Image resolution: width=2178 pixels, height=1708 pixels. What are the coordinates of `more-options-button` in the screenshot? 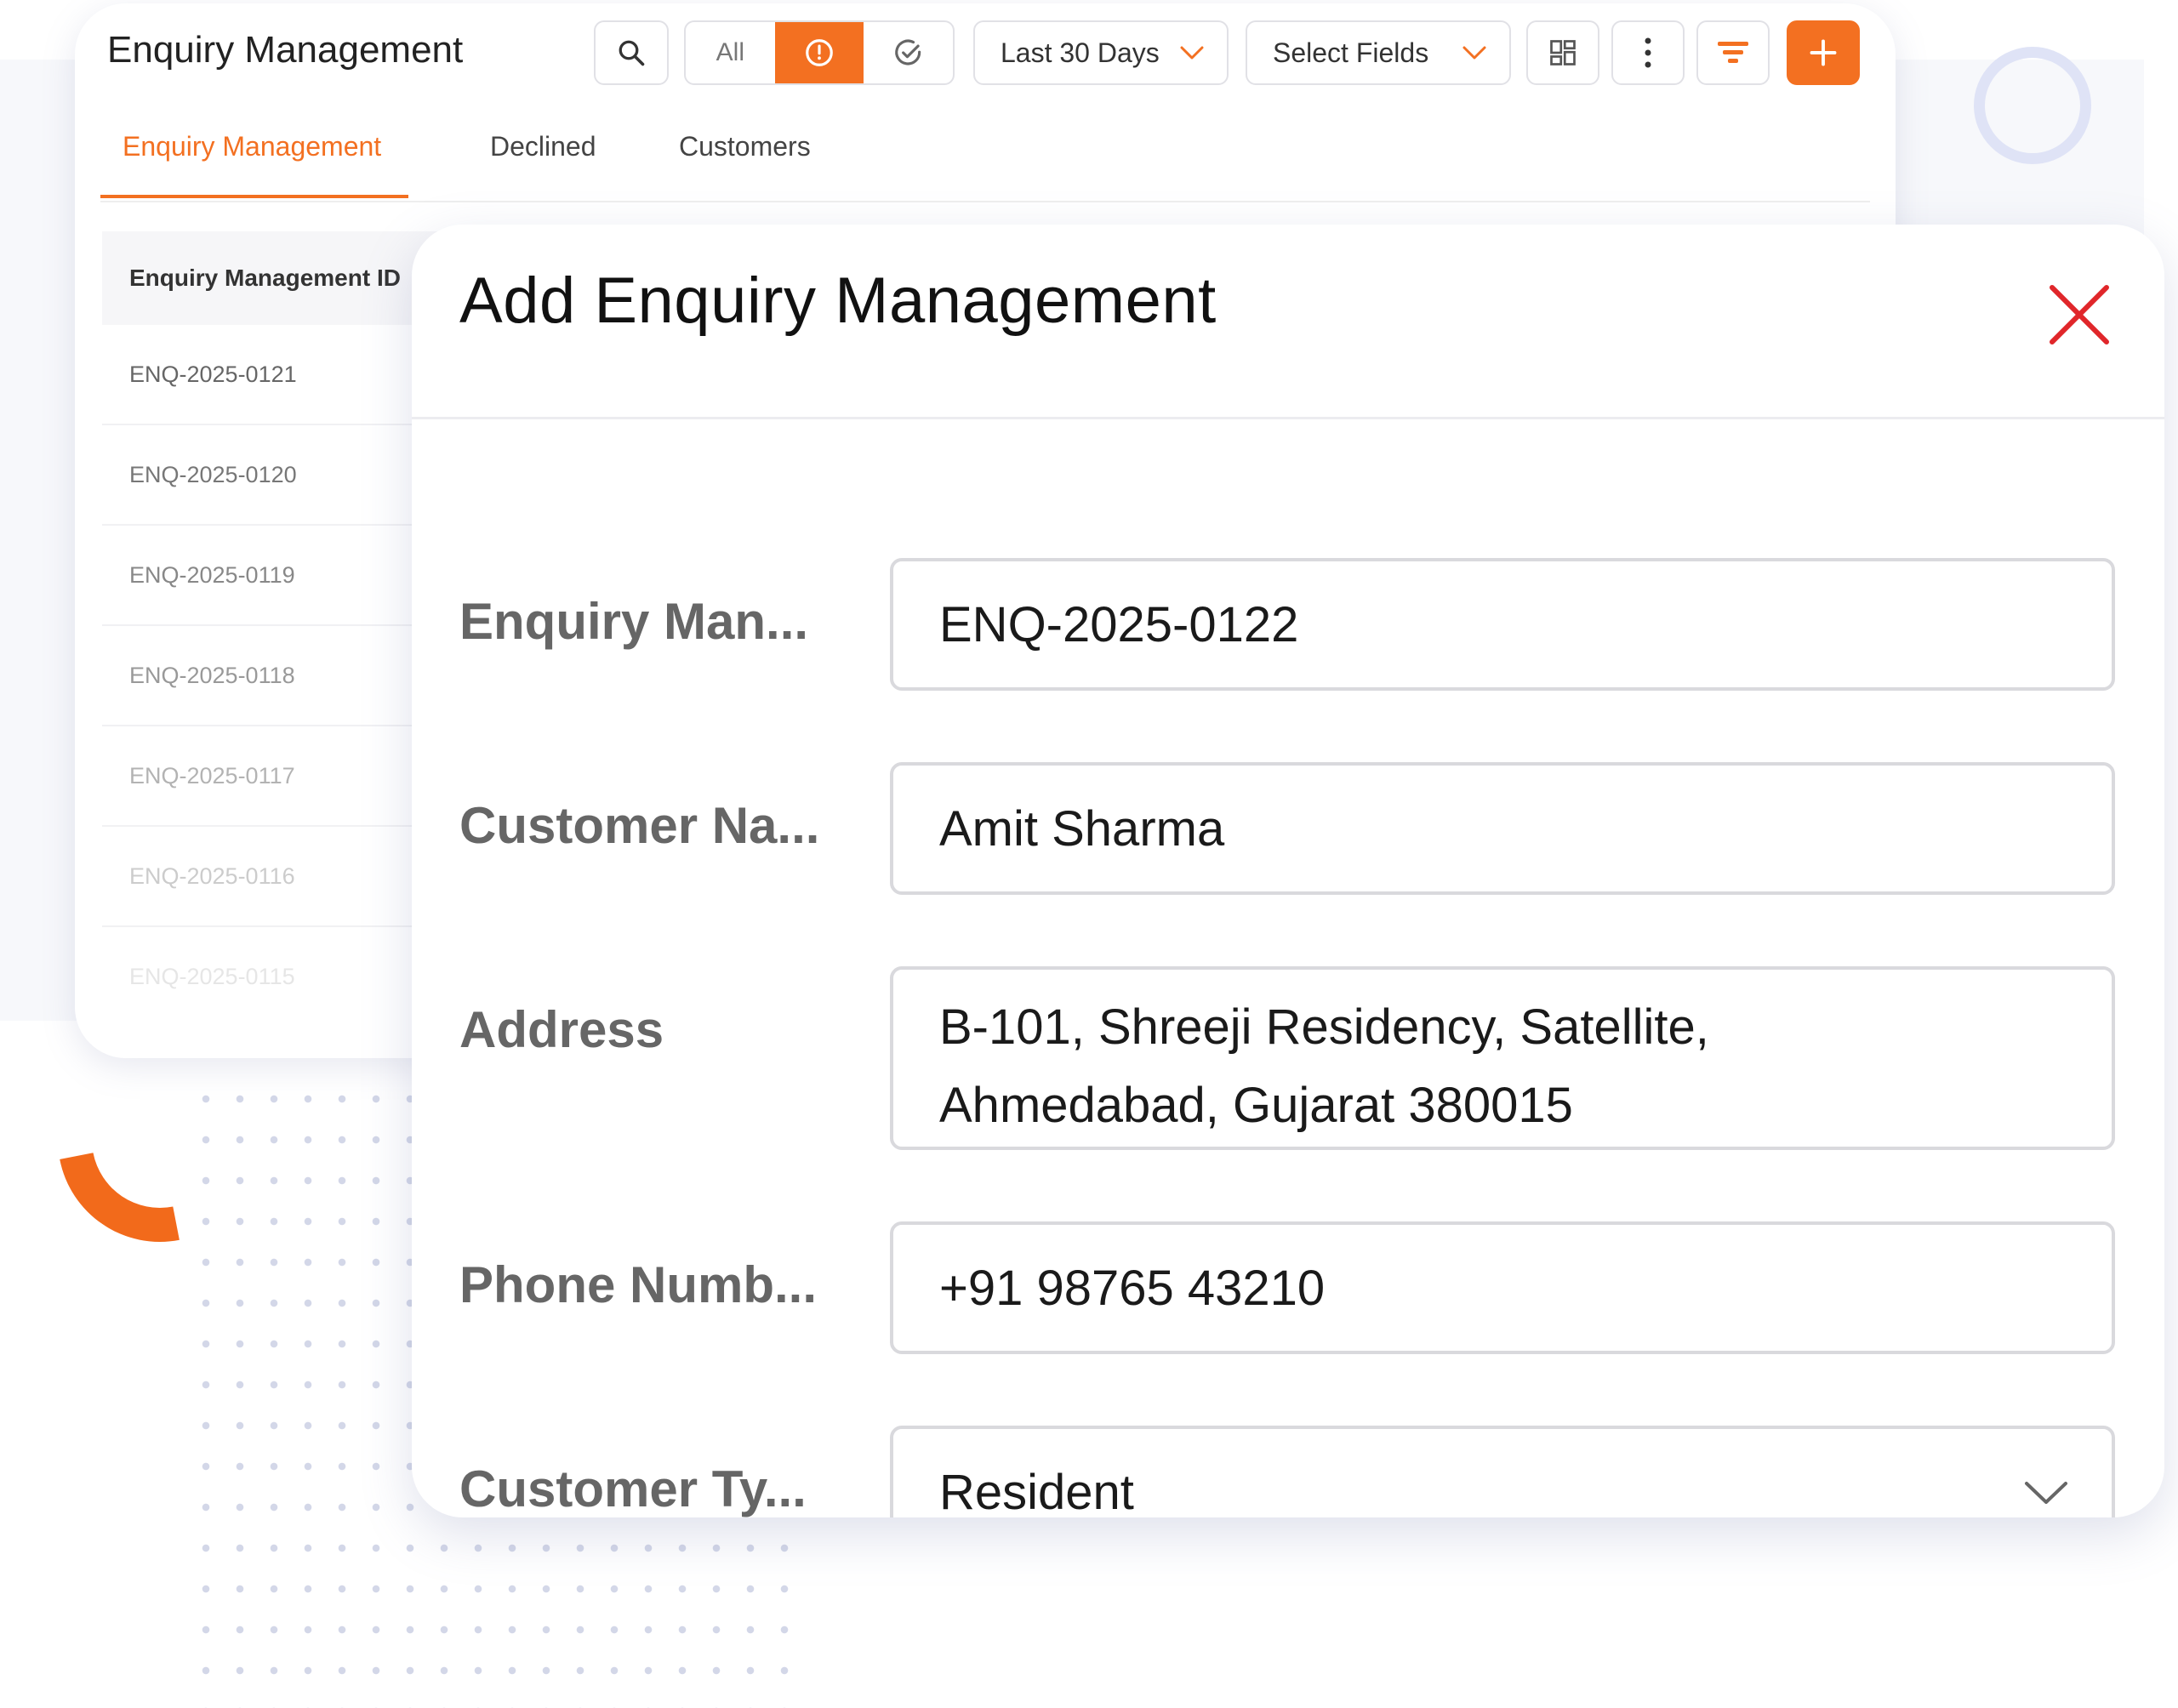 It's located at (1648, 52).